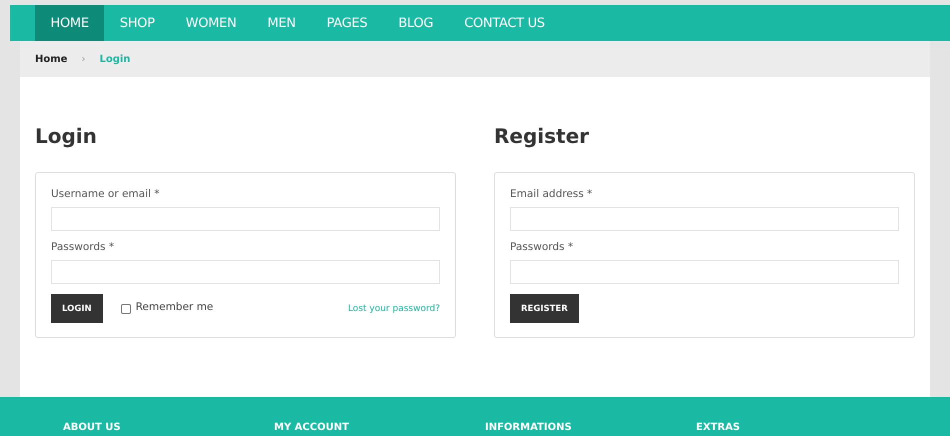 Image resolution: width=950 pixels, height=436 pixels. Describe the element at coordinates (504, 23) in the screenshot. I see `nav-item: CONTACT US` at that location.